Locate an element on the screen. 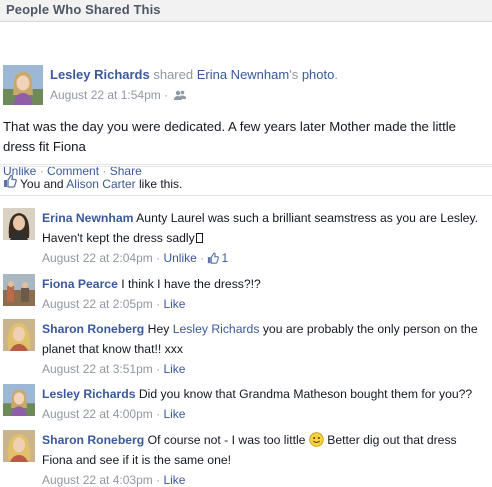 This screenshot has height=487, width=492. comment-timestamp: August 22 at 2:05pm is located at coordinates (97, 304).